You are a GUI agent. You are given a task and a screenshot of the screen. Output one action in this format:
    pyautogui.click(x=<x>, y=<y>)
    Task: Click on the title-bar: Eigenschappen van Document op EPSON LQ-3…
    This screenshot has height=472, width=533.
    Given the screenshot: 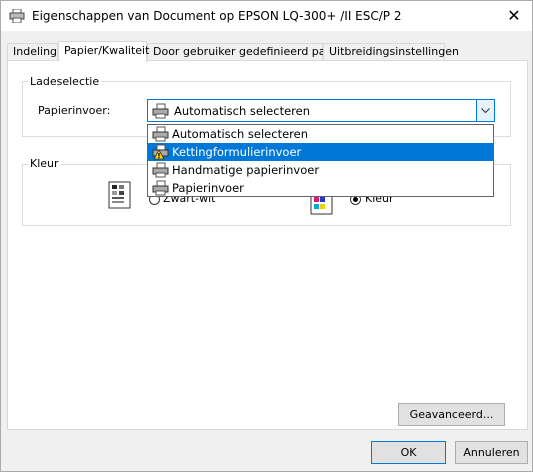 What is the action you would take?
    pyautogui.click(x=266, y=16)
    